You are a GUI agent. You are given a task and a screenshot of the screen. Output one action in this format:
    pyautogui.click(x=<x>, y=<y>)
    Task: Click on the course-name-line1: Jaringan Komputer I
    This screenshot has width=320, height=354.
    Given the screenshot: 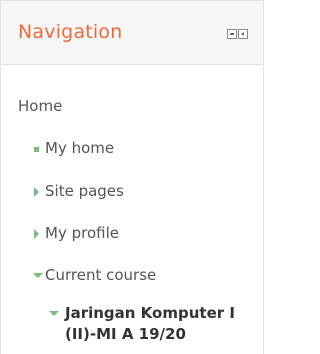 What is the action you would take?
    pyautogui.click(x=150, y=313)
    